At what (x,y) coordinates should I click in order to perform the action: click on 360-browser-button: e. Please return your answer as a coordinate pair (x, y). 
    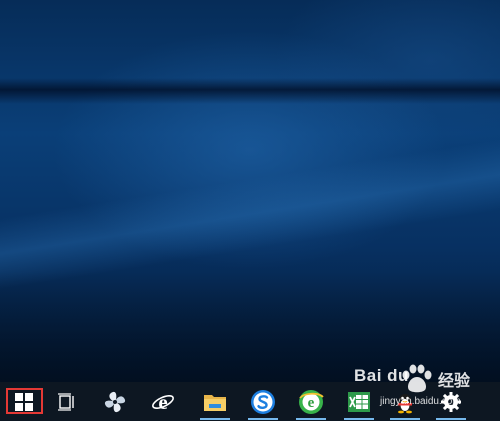
    Looking at the image, I should click on (311, 401).